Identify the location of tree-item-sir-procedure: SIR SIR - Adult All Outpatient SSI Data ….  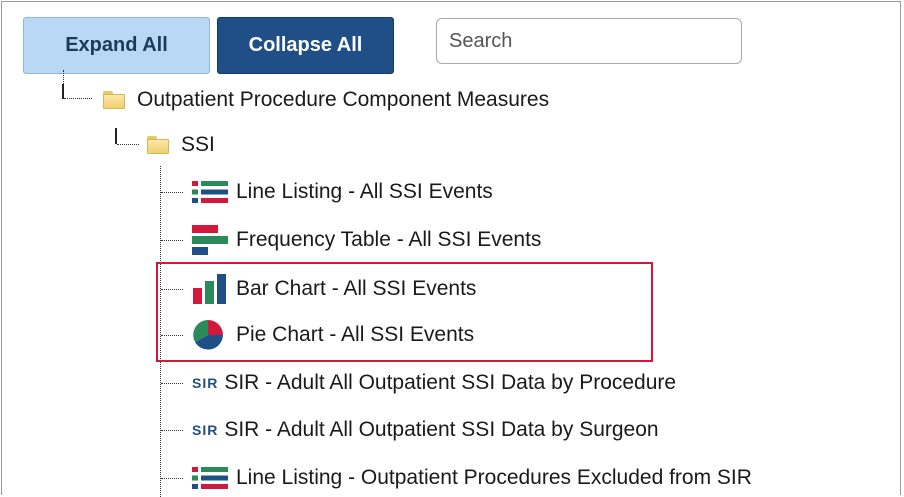
(434, 383).